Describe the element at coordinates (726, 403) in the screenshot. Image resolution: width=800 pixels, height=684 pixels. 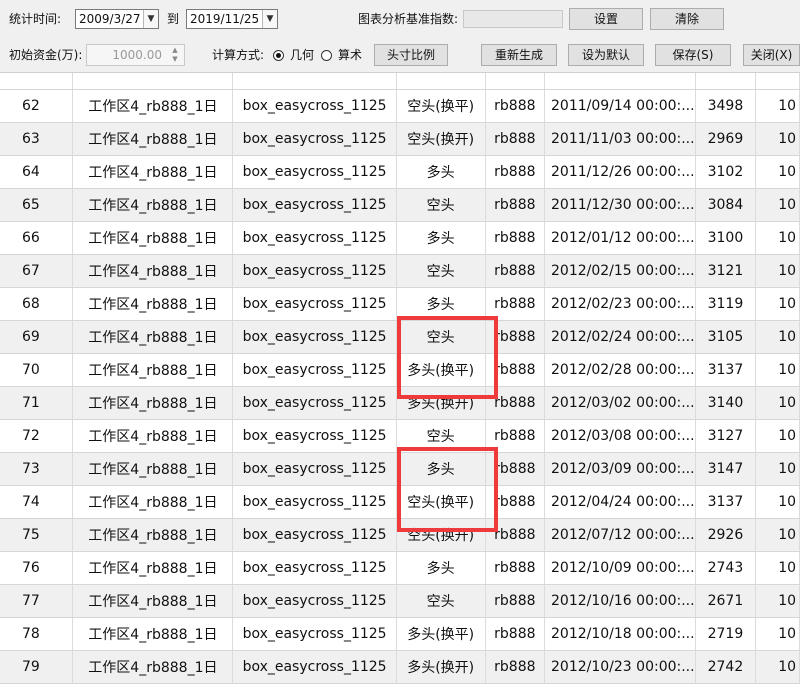
I see `price-cell: 3140` at that location.